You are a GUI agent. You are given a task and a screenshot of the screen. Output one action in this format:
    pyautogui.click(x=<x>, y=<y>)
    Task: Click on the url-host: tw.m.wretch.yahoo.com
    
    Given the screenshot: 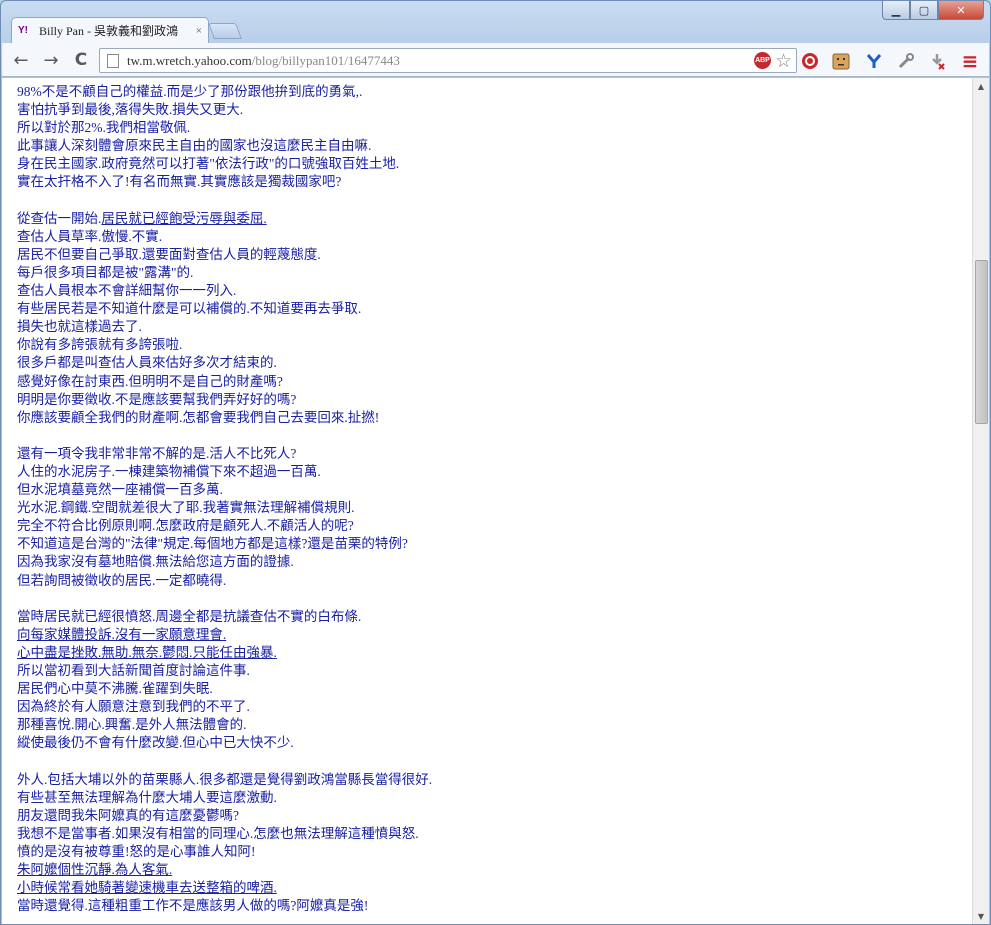 What is the action you would take?
    pyautogui.click(x=189, y=60)
    